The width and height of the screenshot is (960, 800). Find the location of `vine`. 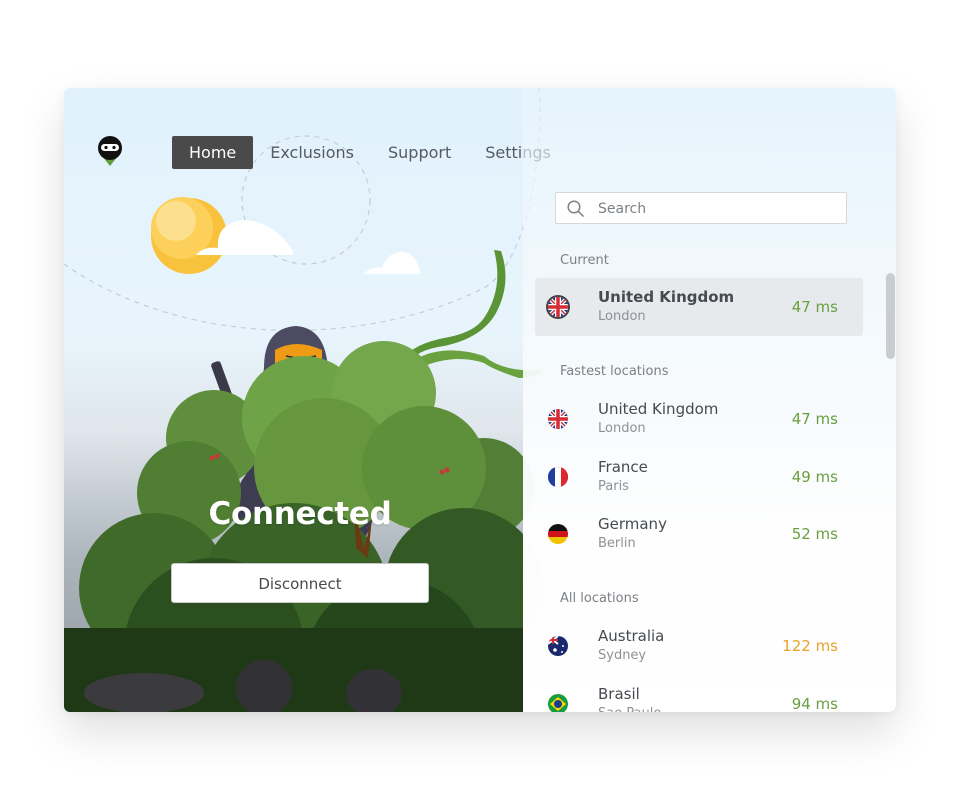

vine is located at coordinates (455, 306).